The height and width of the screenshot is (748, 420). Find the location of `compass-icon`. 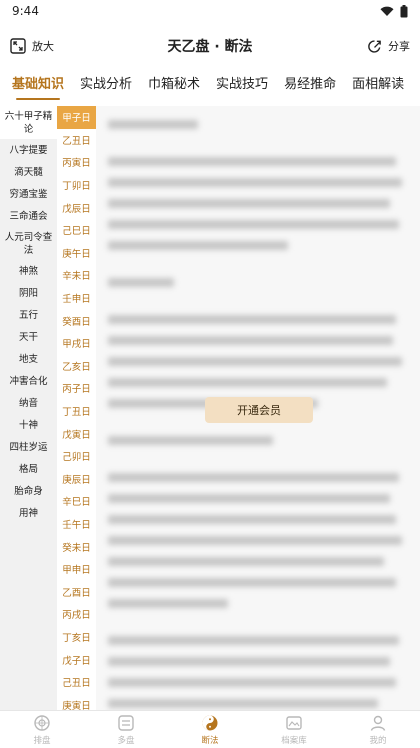

compass-icon is located at coordinates (42, 722).